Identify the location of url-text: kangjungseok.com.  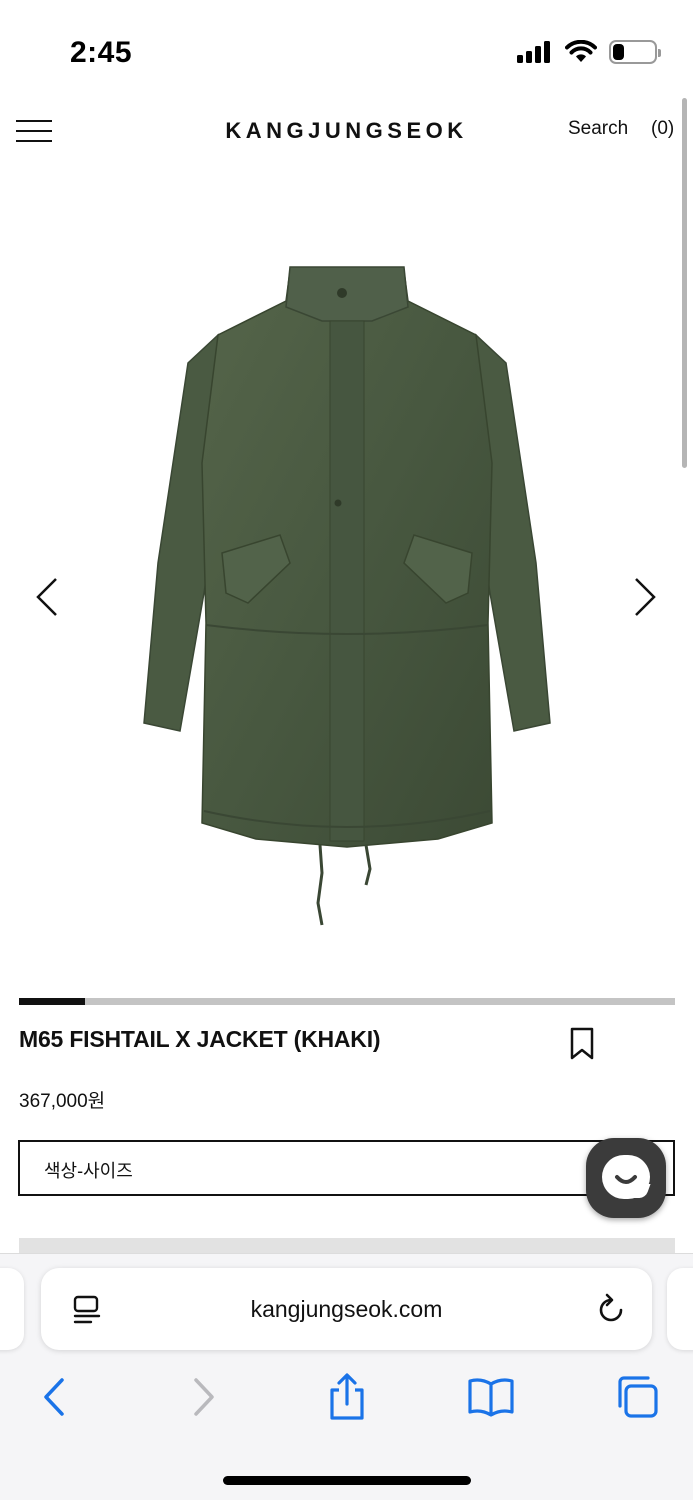
(346, 1309).